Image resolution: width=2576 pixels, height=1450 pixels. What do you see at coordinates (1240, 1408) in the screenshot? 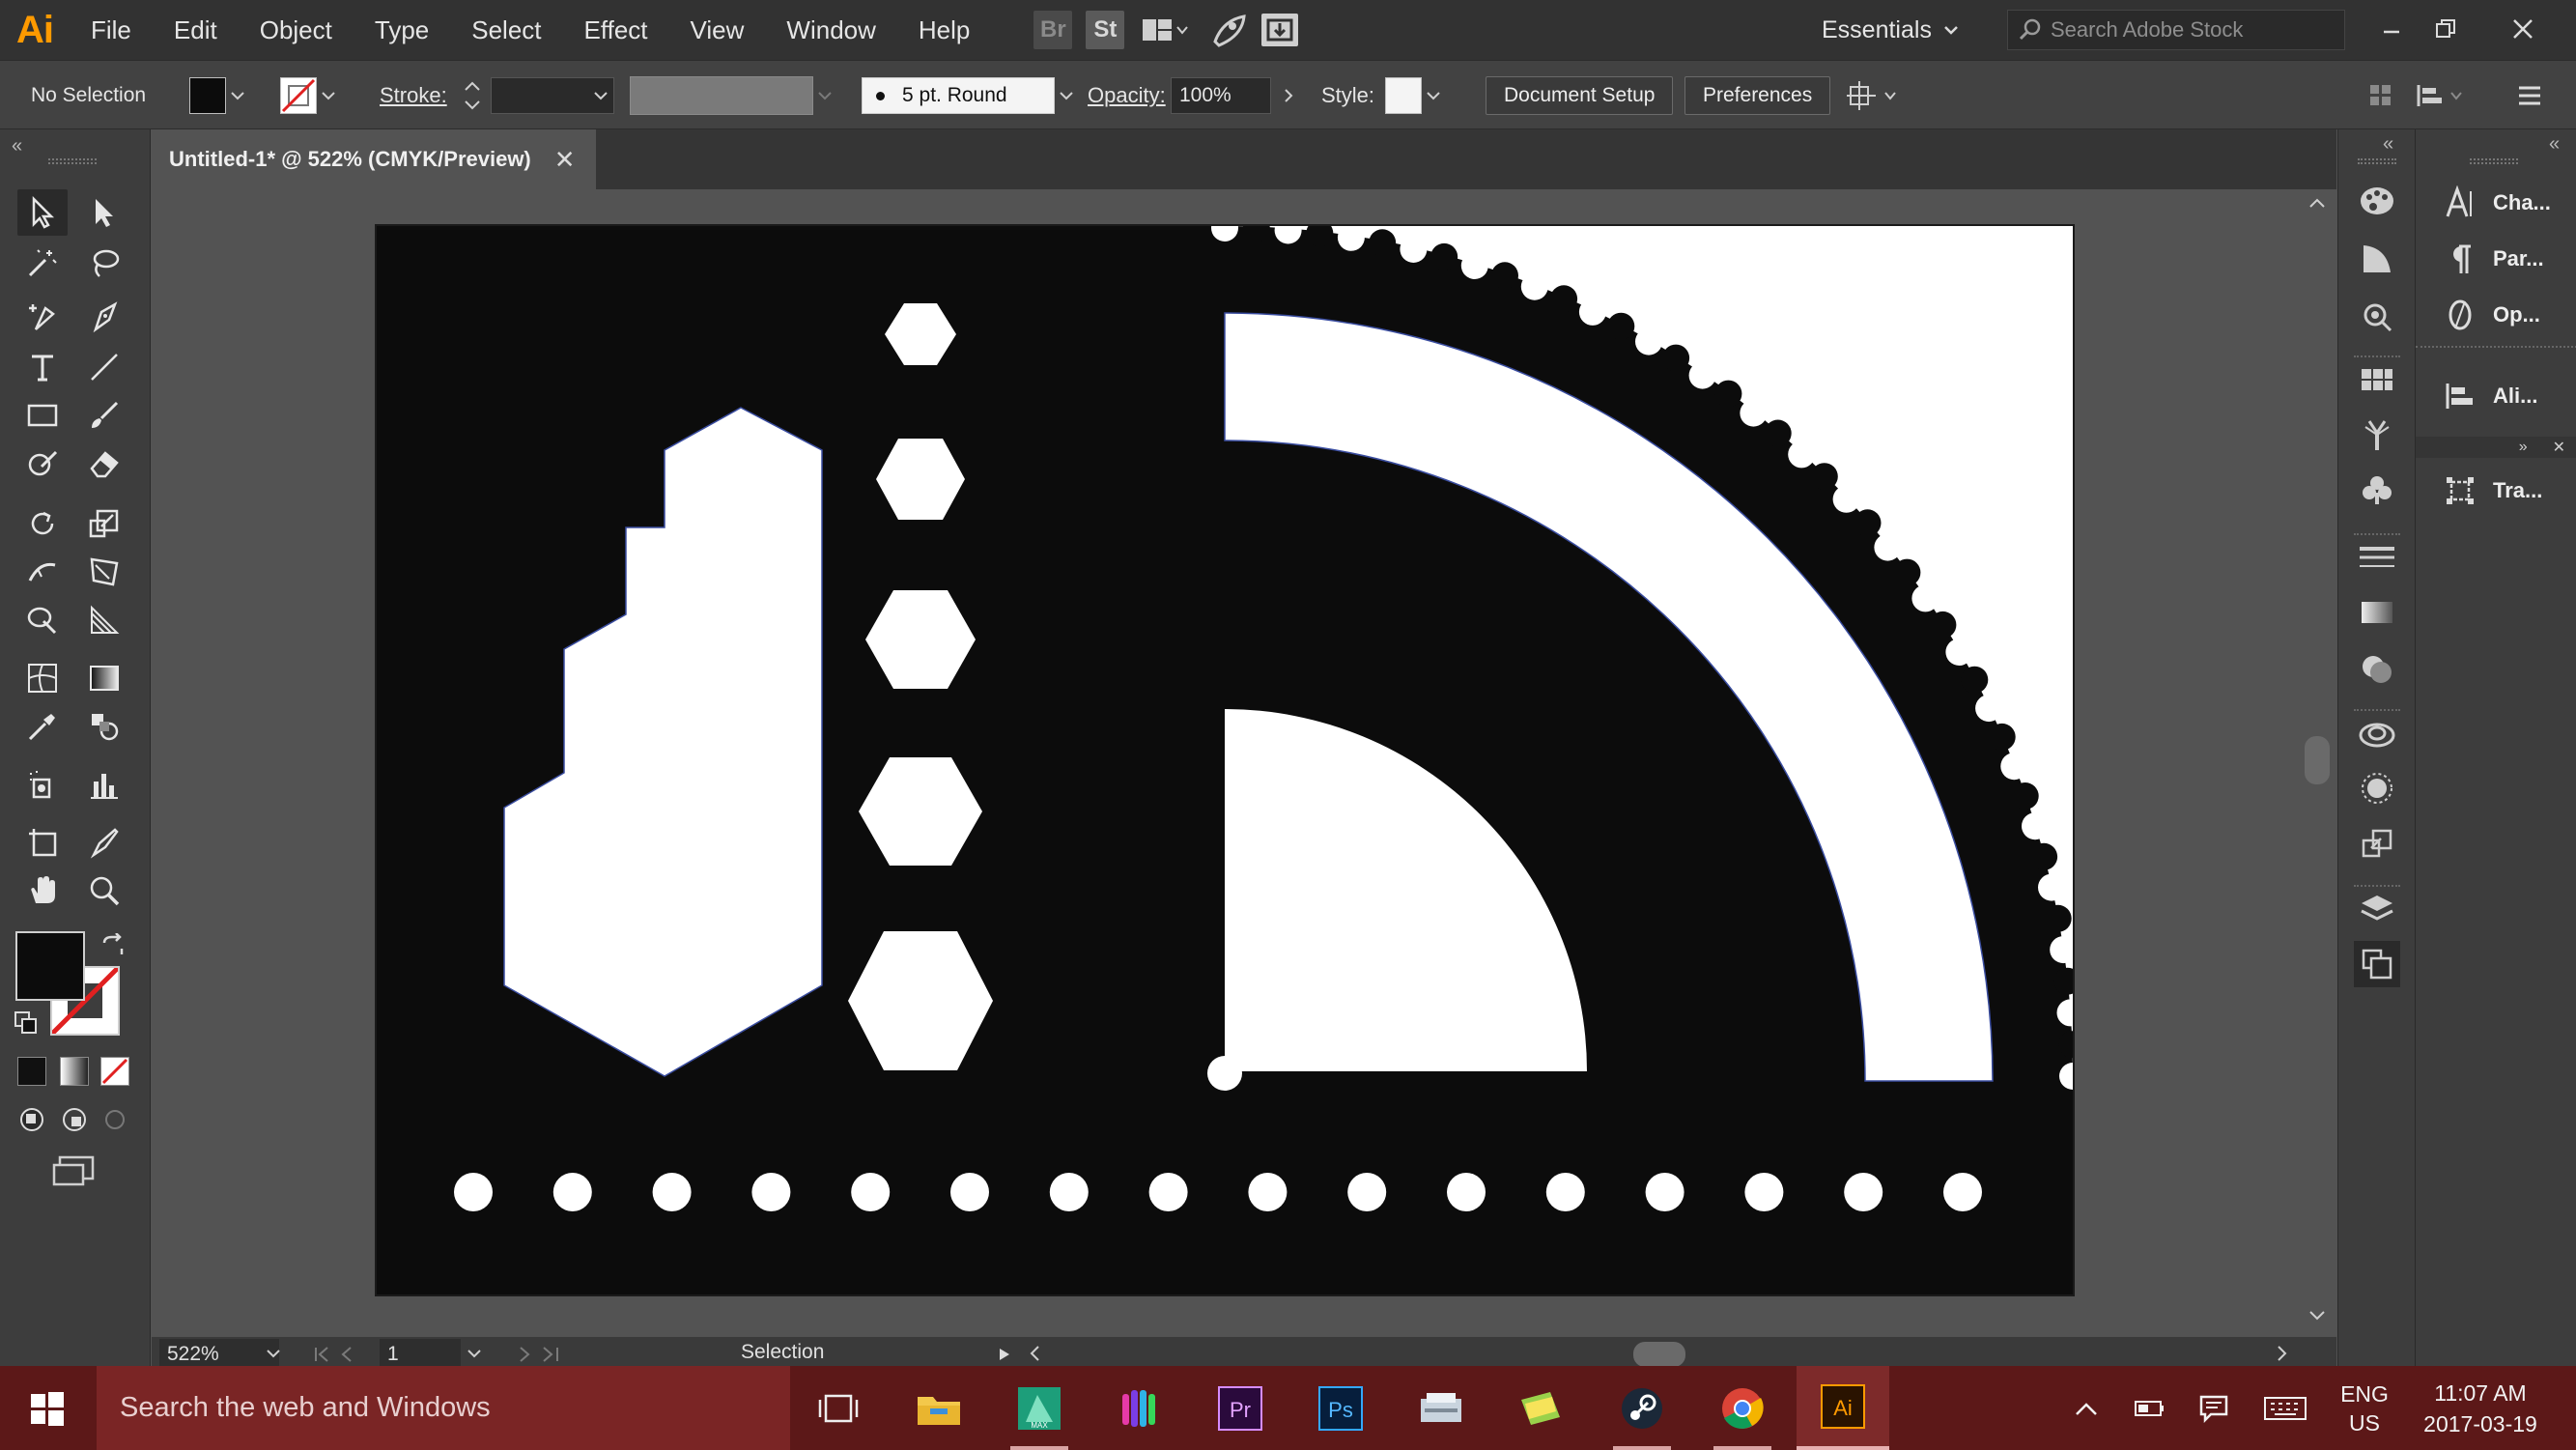
I see `premiere-pro-app: Pr` at bounding box center [1240, 1408].